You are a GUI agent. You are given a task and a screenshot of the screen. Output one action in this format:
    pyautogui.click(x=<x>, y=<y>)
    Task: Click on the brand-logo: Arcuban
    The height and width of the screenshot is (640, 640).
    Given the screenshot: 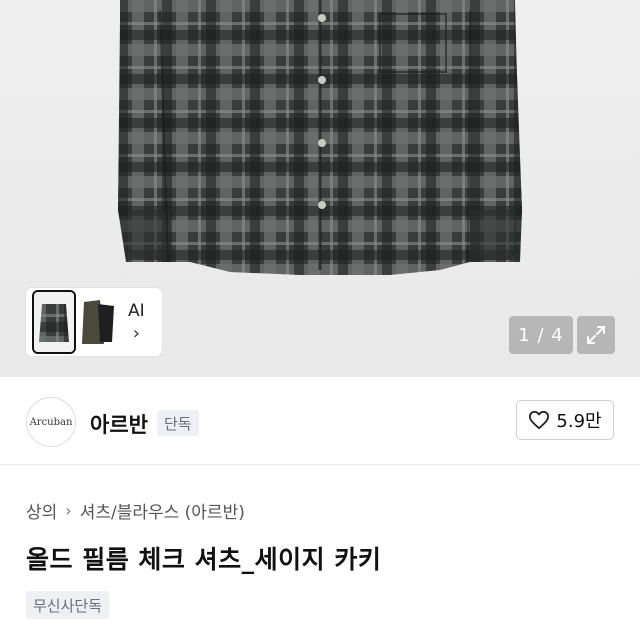 What is the action you would take?
    pyautogui.click(x=51, y=422)
    